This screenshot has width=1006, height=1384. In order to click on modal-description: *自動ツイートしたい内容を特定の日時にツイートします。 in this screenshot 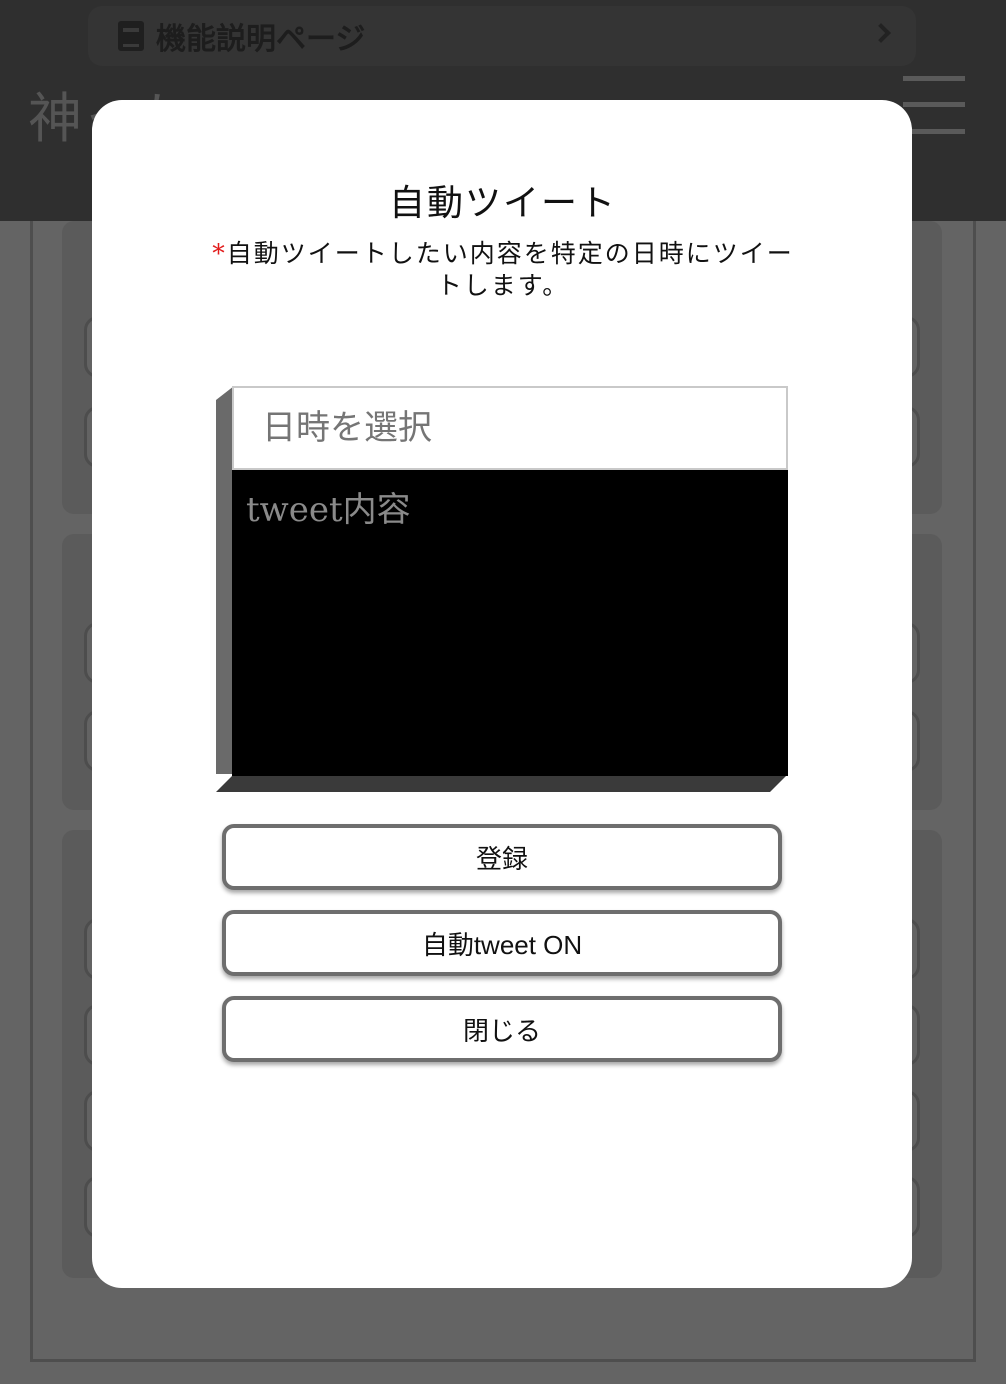, I will do `click(503, 270)`.